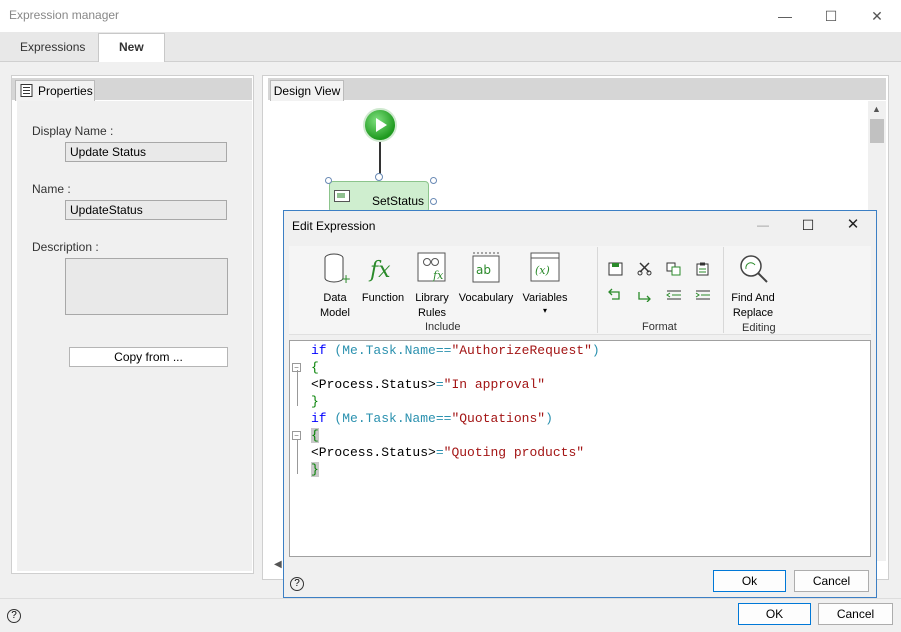  I want to click on close-button: ✕, so click(877, 16).